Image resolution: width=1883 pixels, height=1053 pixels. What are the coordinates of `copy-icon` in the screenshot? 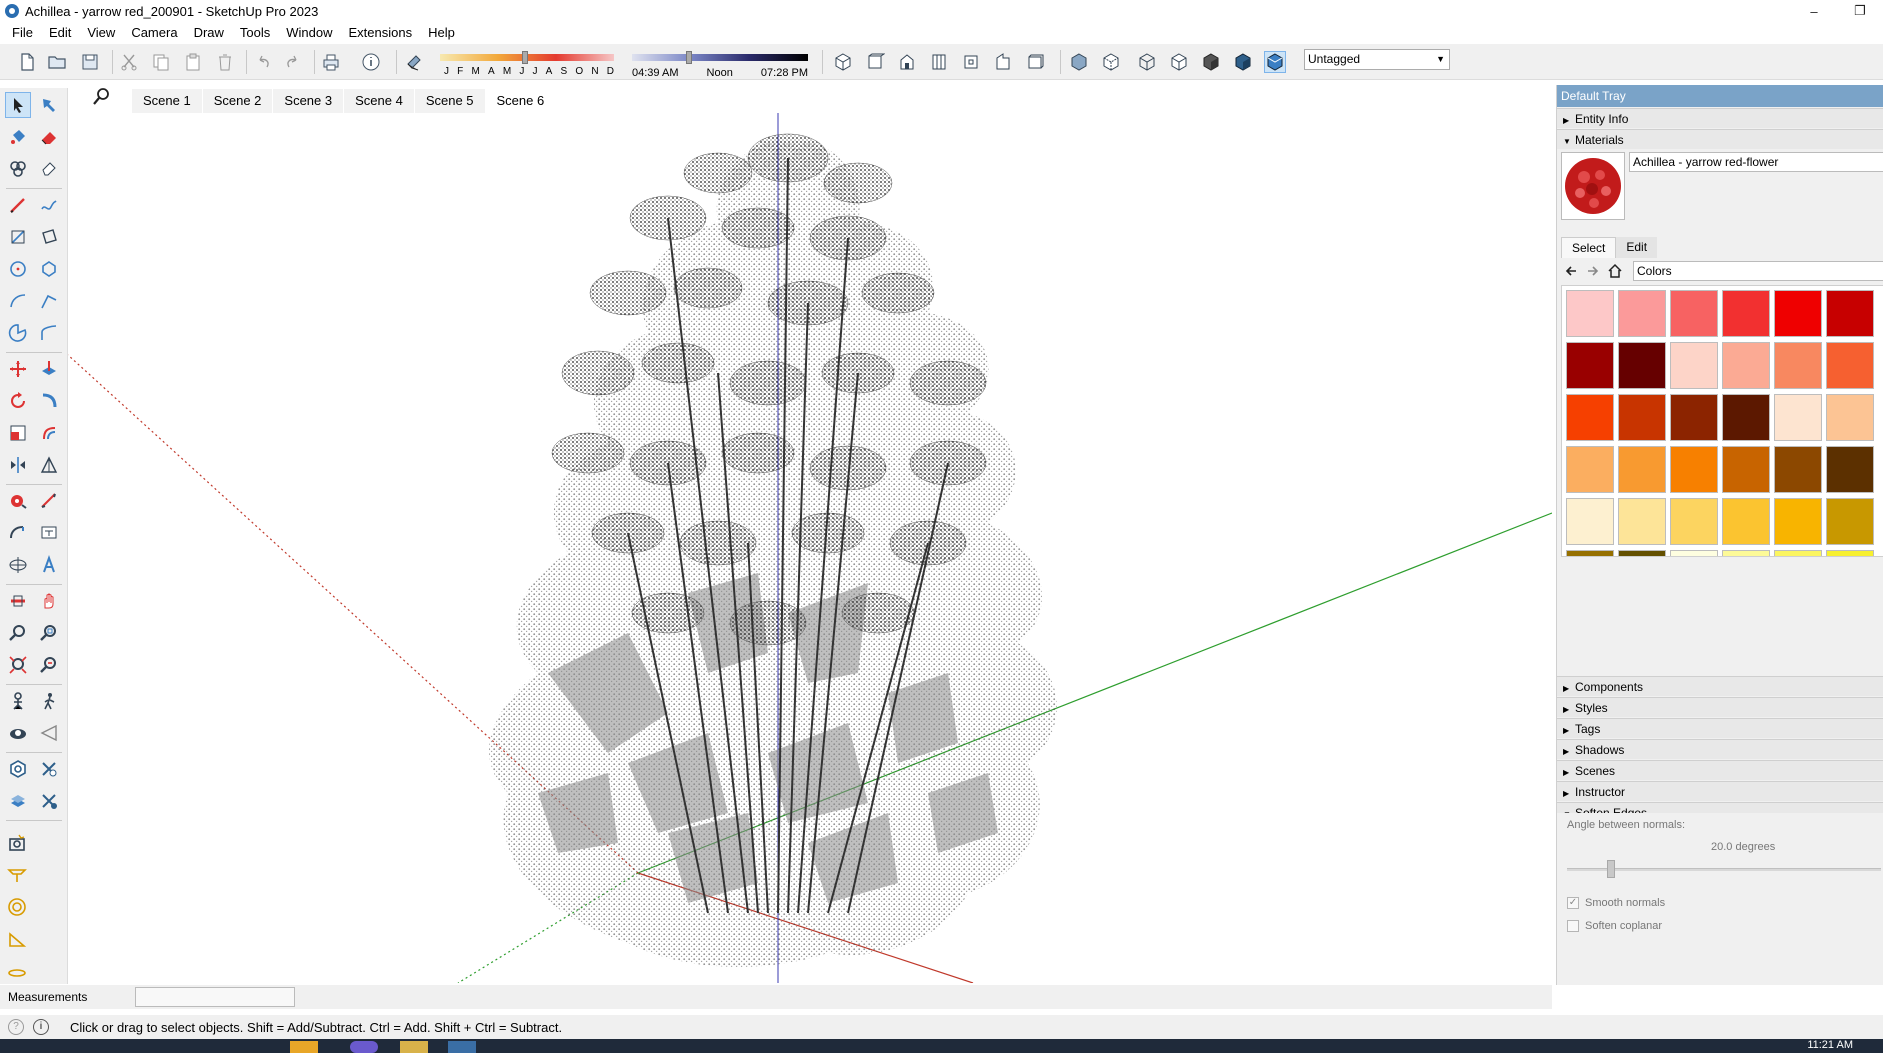 It's located at (161, 62).